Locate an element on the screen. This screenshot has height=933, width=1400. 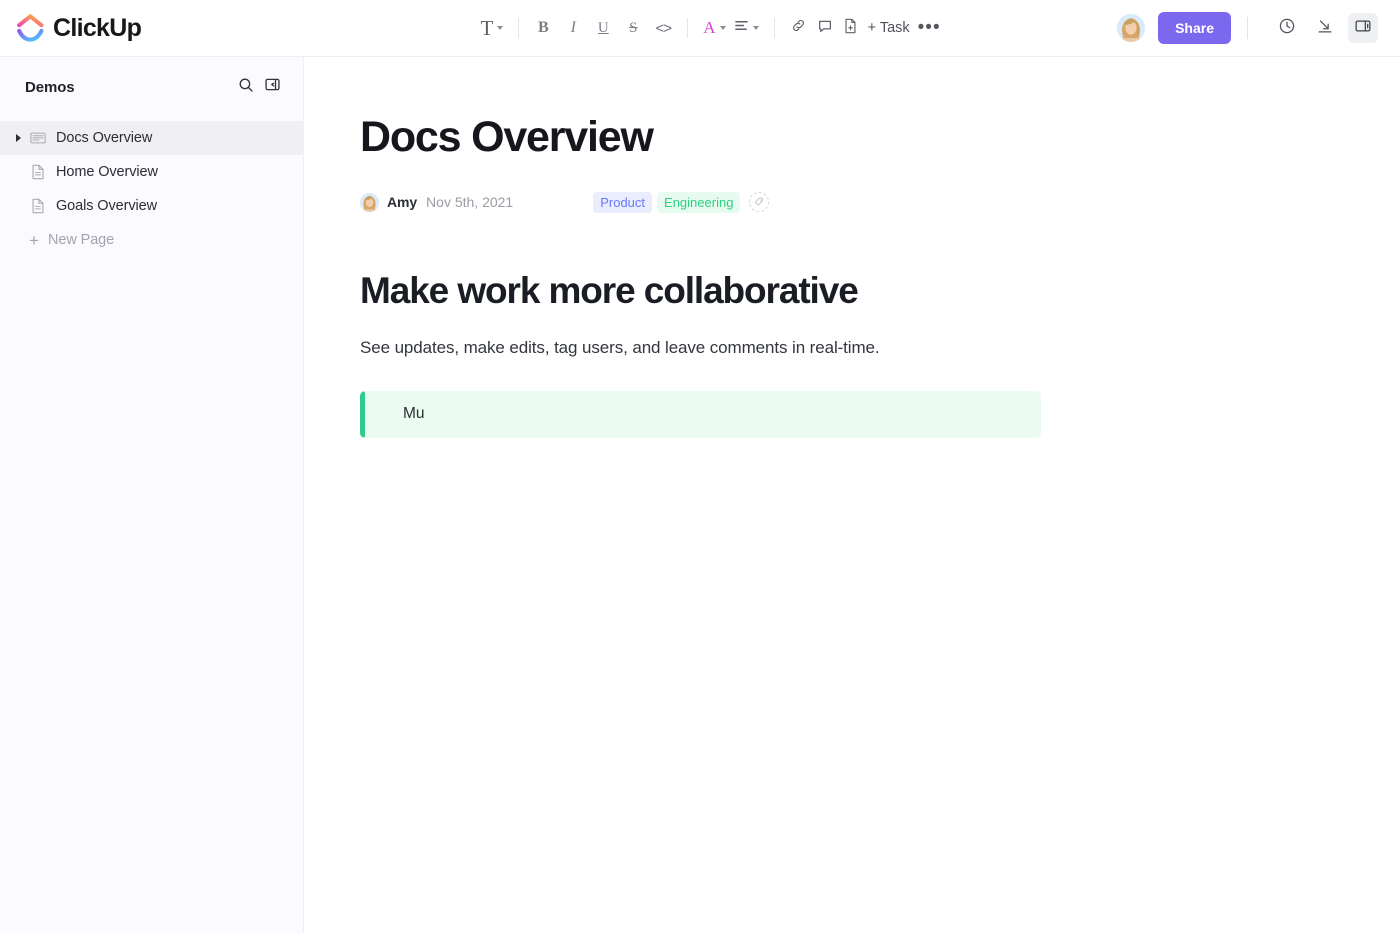
tag-product: Product is located at coordinates (623, 202).